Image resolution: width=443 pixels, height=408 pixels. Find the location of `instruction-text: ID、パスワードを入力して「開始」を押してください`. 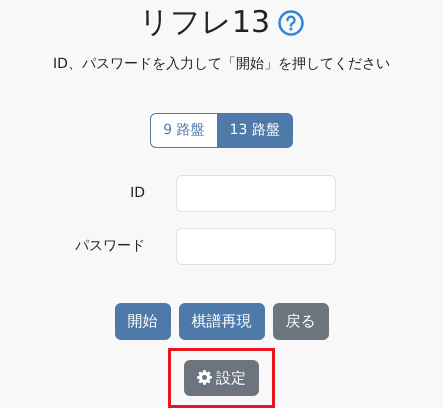

instruction-text: ID、パスワードを入力して「開始」を押してください is located at coordinates (221, 64).